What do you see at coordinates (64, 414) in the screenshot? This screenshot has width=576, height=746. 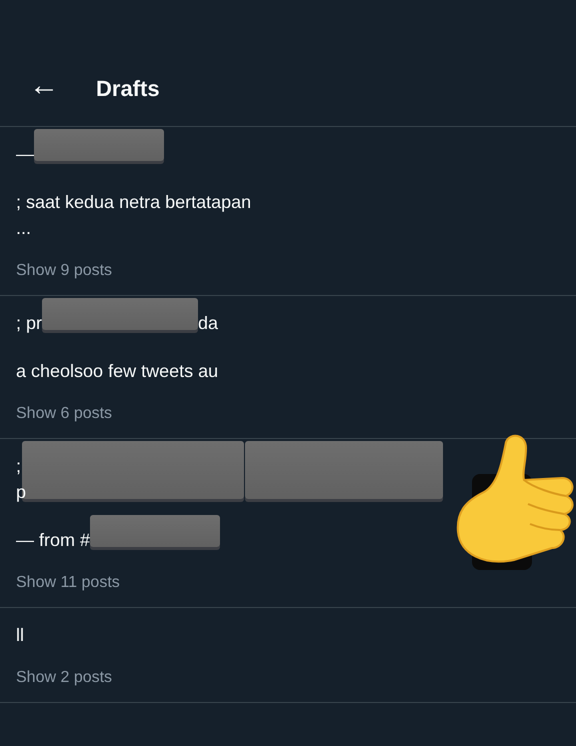 I see `show-posts-link: Show 6 posts` at bounding box center [64, 414].